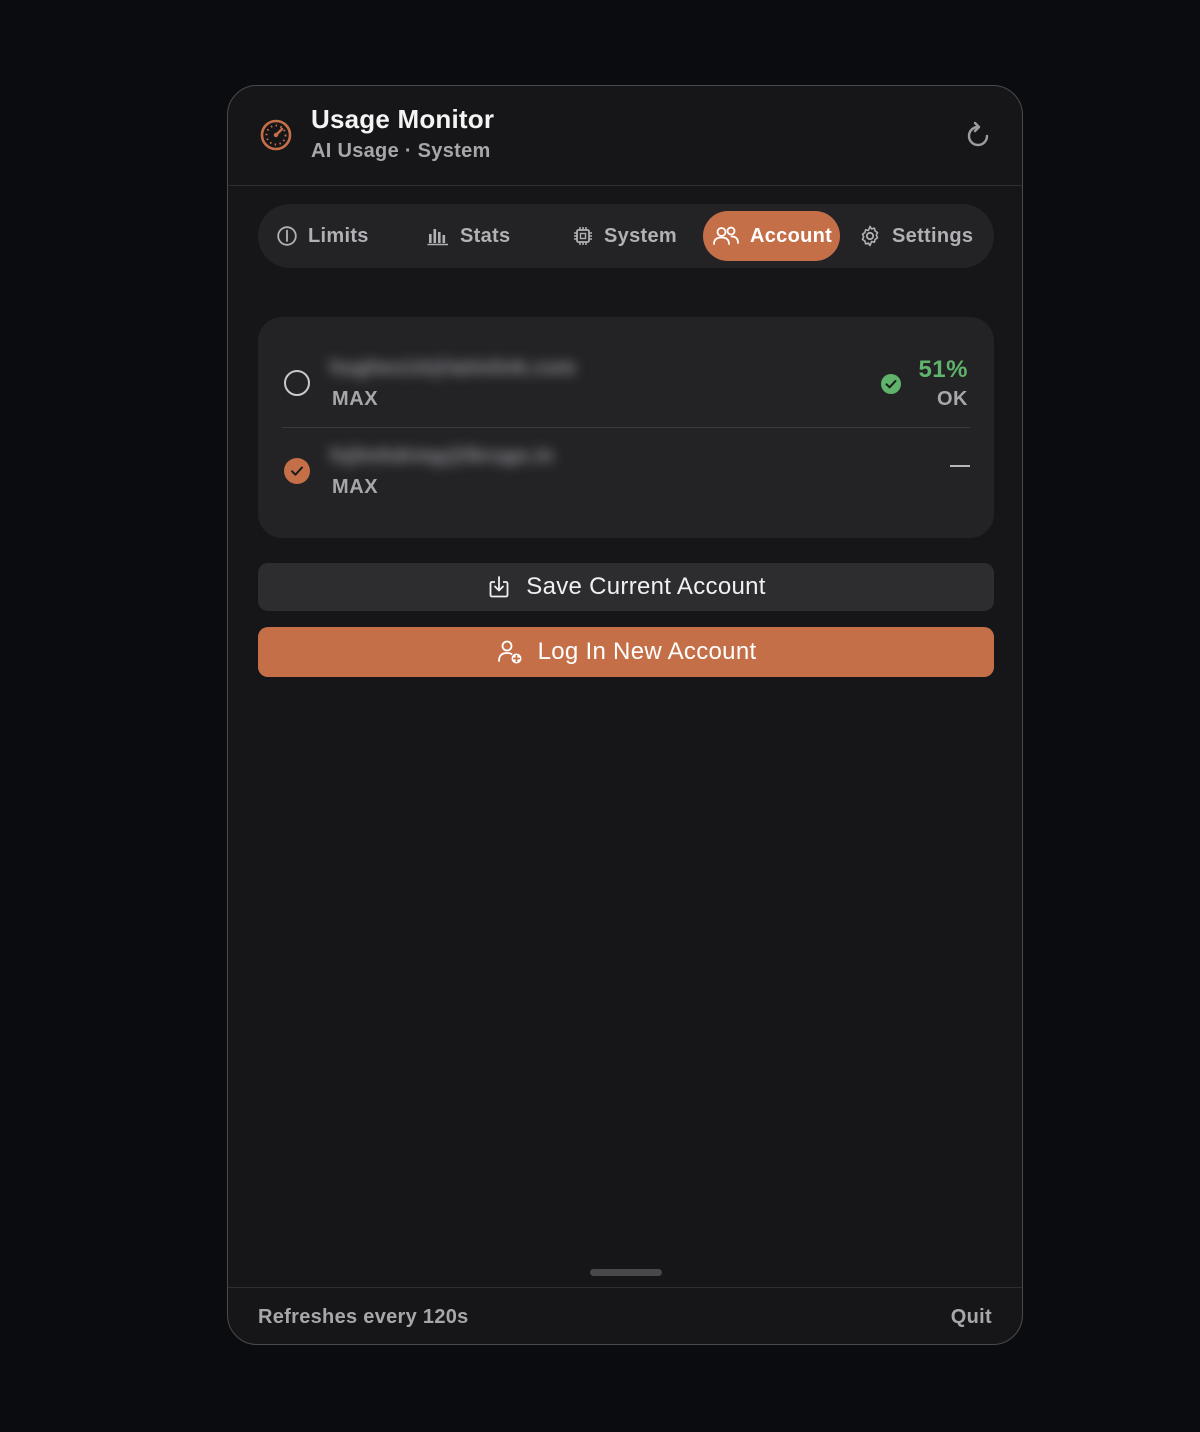  Describe the element at coordinates (791, 235) in the screenshot. I see `tab-label: Account` at that location.